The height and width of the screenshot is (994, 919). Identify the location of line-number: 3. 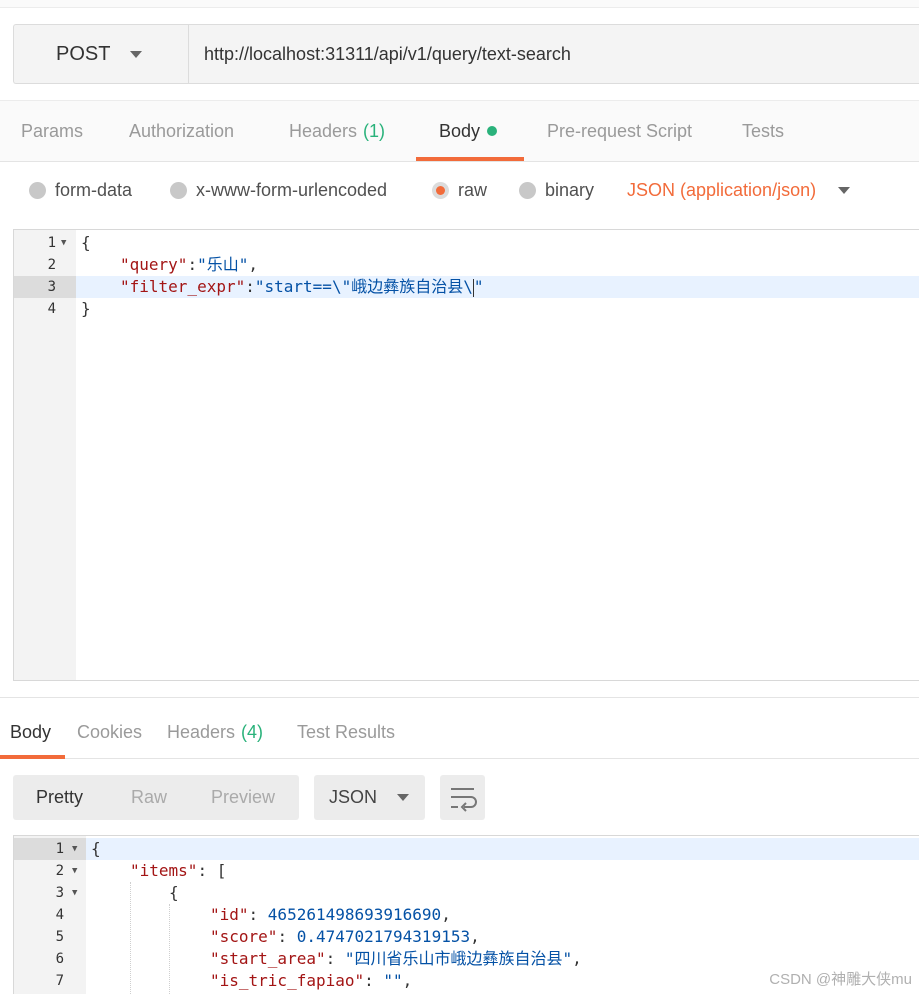
(59, 893).